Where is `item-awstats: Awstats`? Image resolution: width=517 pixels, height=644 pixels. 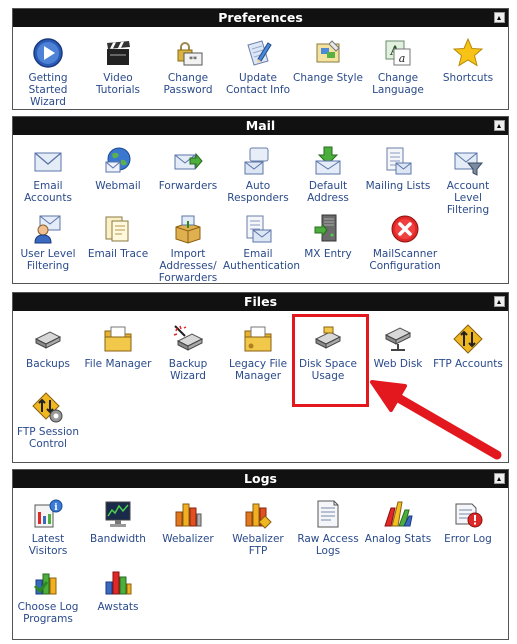
item-awstats: Awstats is located at coordinates (118, 589).